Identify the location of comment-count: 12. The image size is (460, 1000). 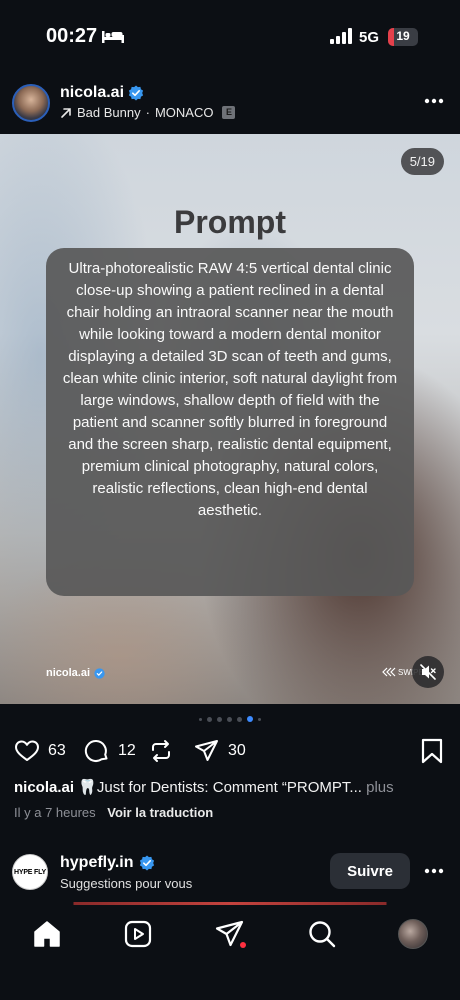
(127, 751).